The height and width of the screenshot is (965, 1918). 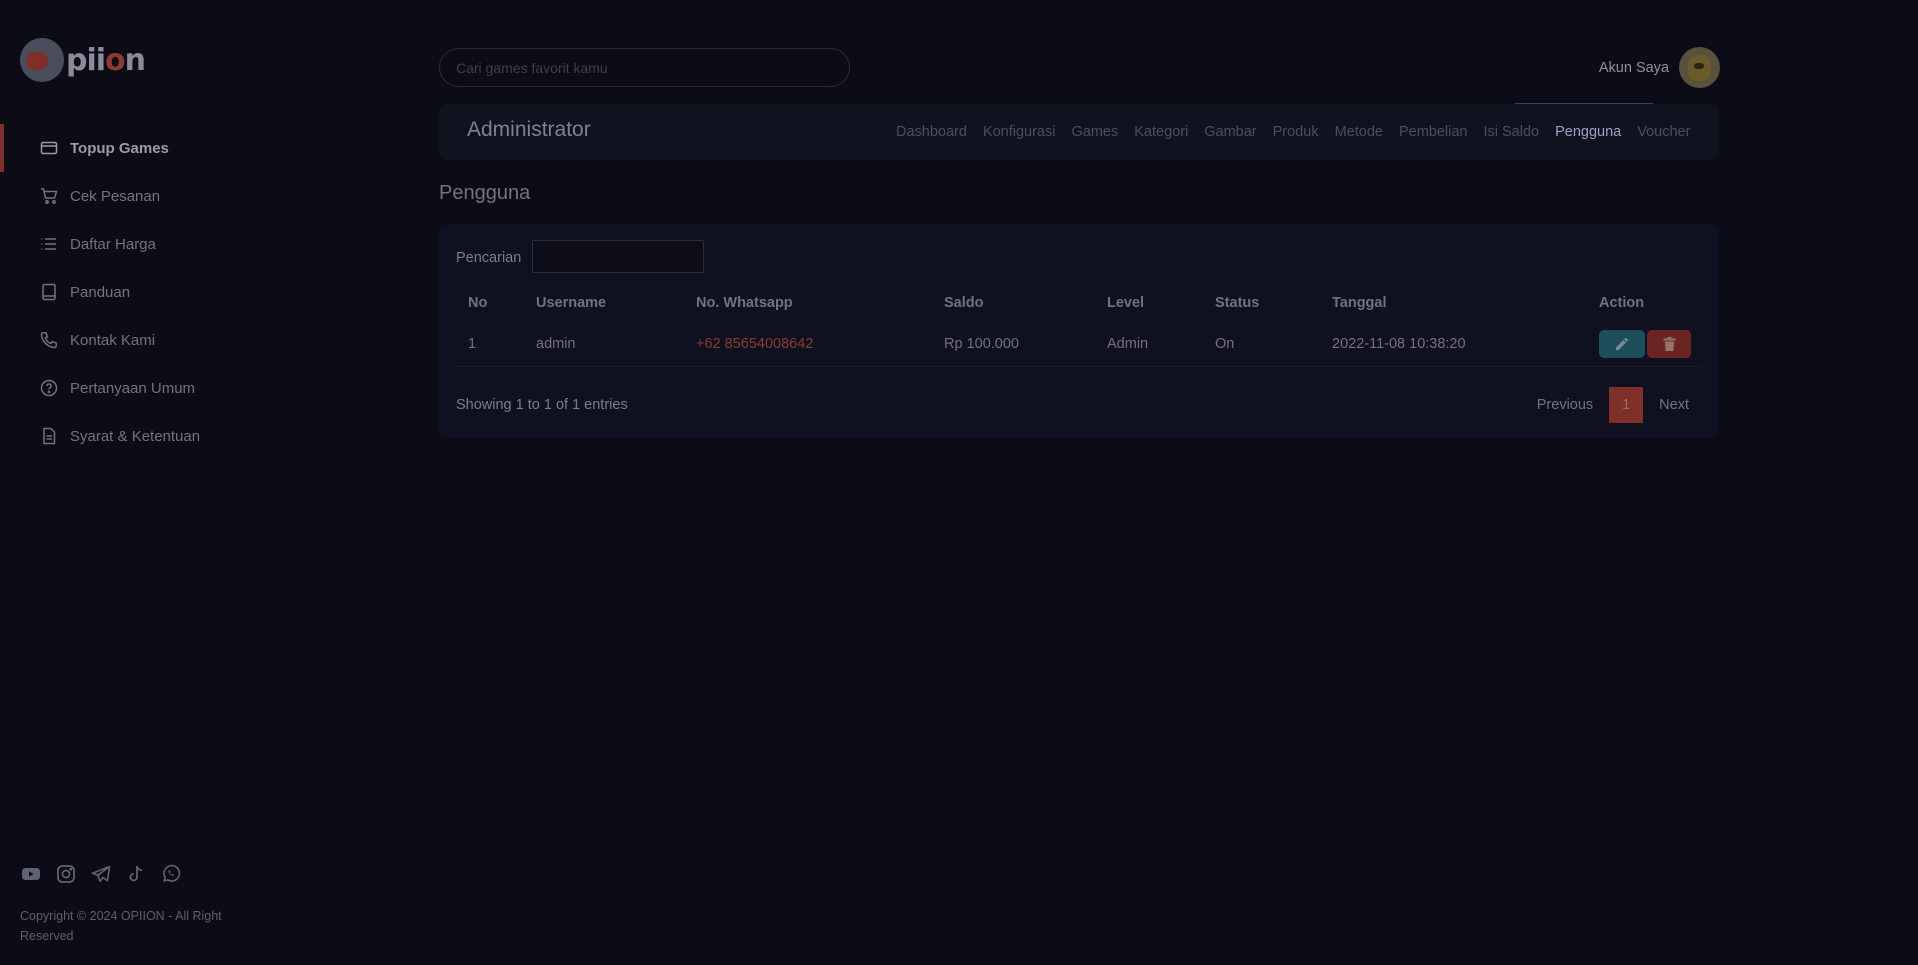 I want to click on cell-whatsapp-link: +62 85654008642, so click(x=808, y=344).